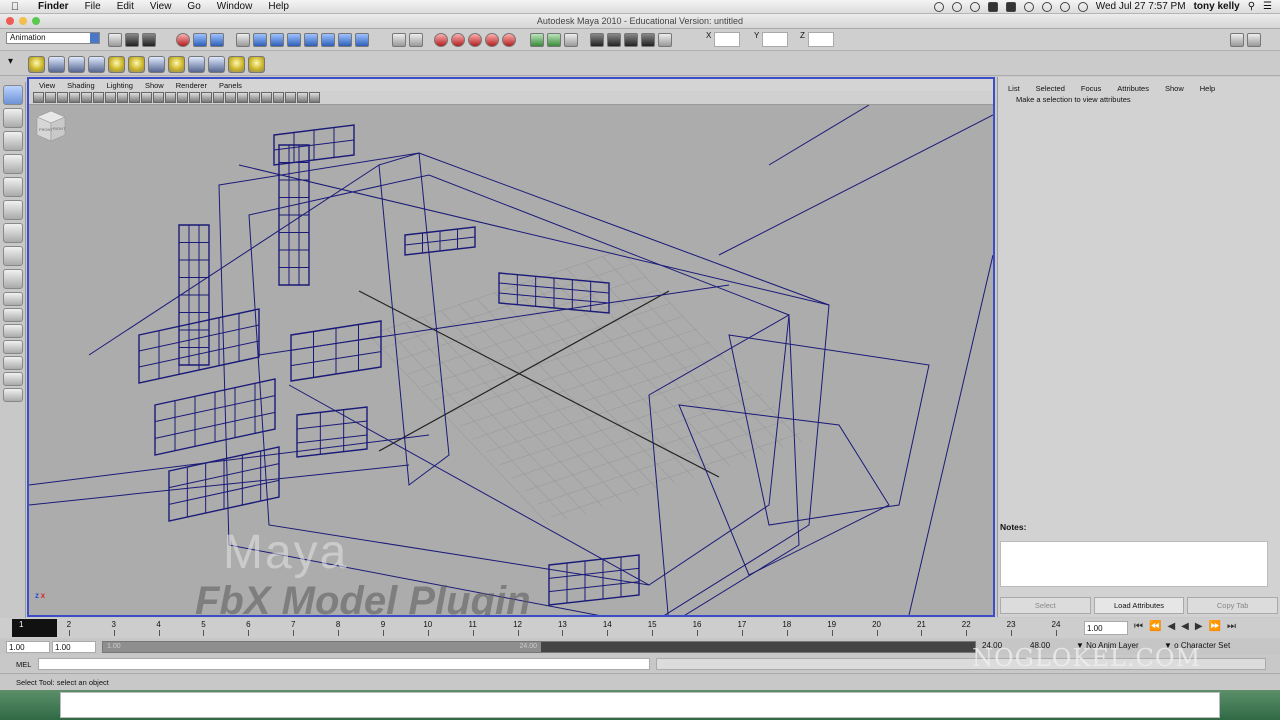 The width and height of the screenshot is (1280, 720). I want to click on scale-tool-icon, so click(13, 210).